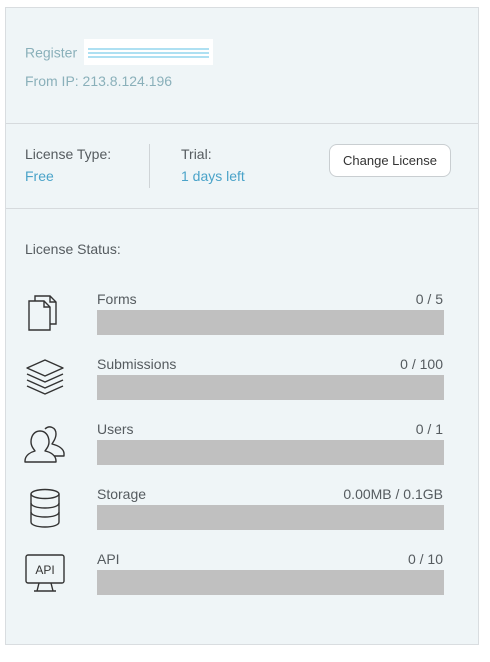 The width and height of the screenshot is (490, 662). I want to click on ip-address-text: From IP: 213.8.124.196, so click(99, 81).